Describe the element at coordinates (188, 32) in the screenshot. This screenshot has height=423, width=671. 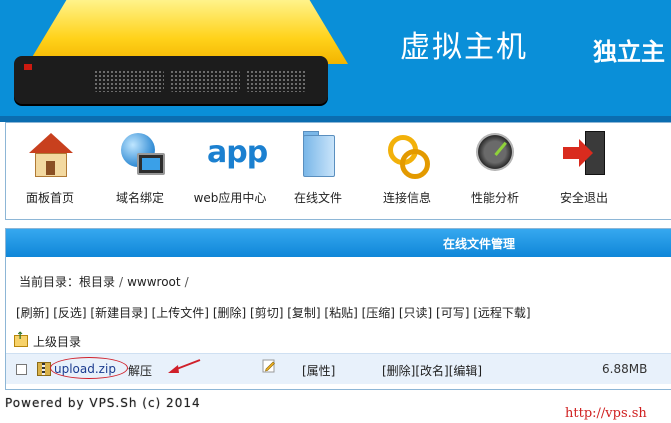
I see `server-logo-top` at that location.